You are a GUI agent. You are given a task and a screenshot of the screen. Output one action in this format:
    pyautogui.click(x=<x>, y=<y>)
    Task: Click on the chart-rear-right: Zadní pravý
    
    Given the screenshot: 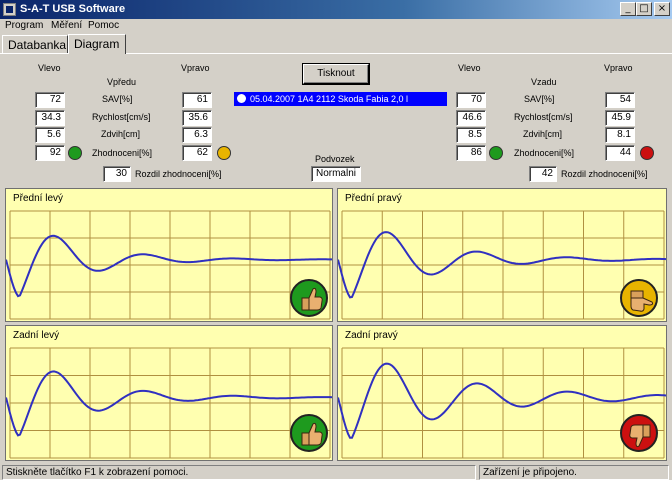 What is the action you would take?
    pyautogui.click(x=502, y=393)
    